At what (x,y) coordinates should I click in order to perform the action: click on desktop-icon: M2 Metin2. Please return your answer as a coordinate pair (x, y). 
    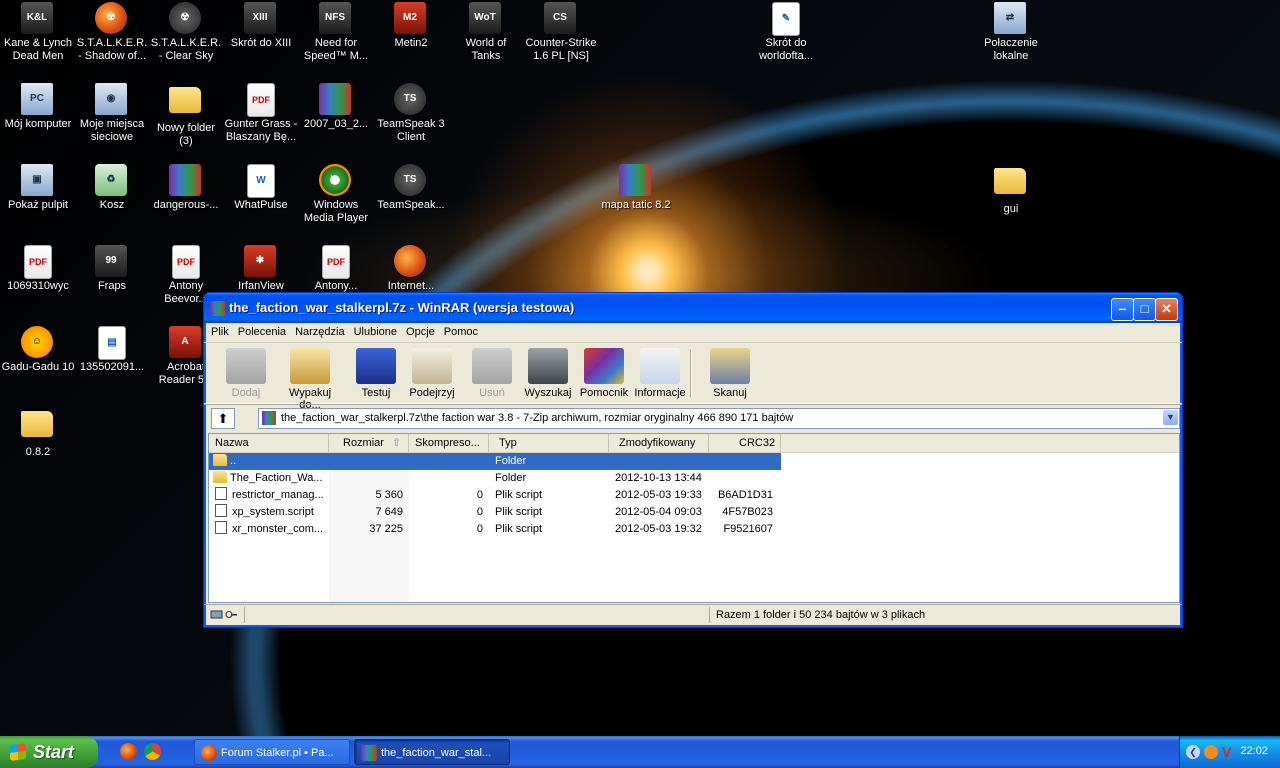
    Looking at the image, I should click on (411, 26).